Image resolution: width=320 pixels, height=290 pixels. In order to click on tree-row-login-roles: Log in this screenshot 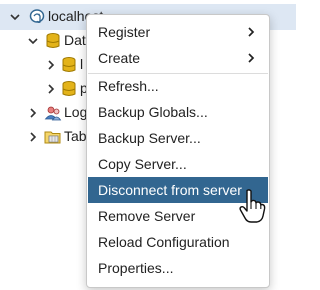, I will do `click(44, 113)`.